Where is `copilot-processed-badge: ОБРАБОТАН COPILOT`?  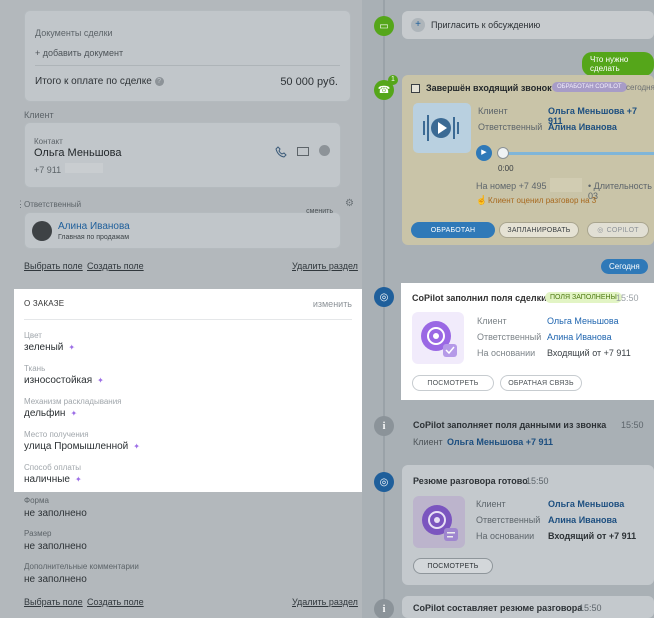
copilot-processed-badge: ОБРАБОТАН COPILOT is located at coordinates (589, 87).